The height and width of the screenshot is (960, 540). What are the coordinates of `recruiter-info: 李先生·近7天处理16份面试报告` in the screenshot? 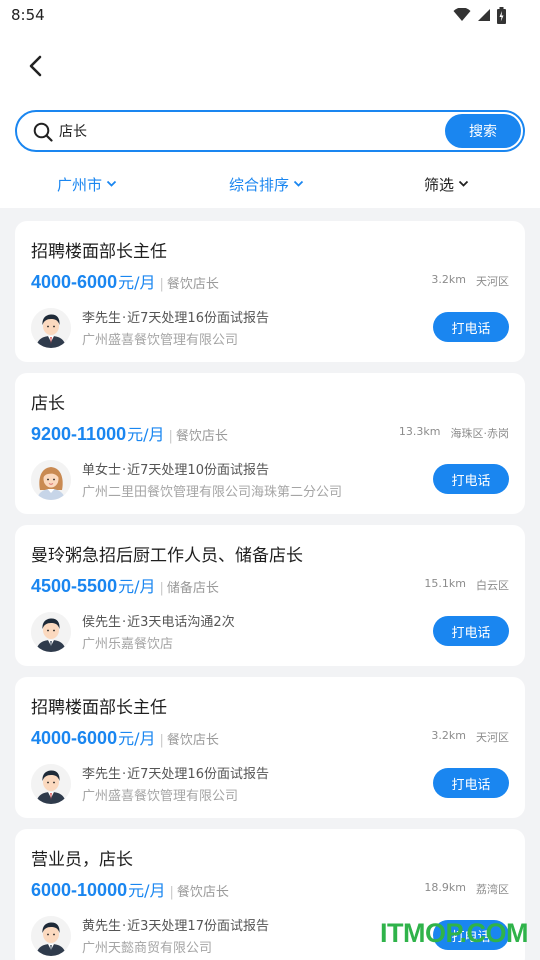 It's located at (175, 316).